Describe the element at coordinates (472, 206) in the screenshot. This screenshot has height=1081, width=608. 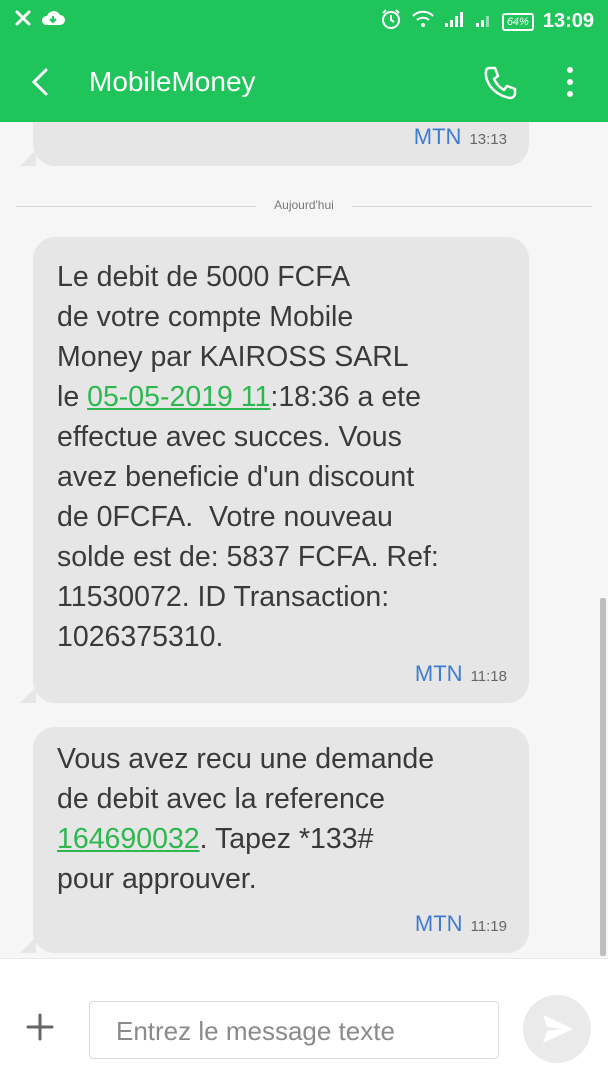
I see `divider-line` at that location.